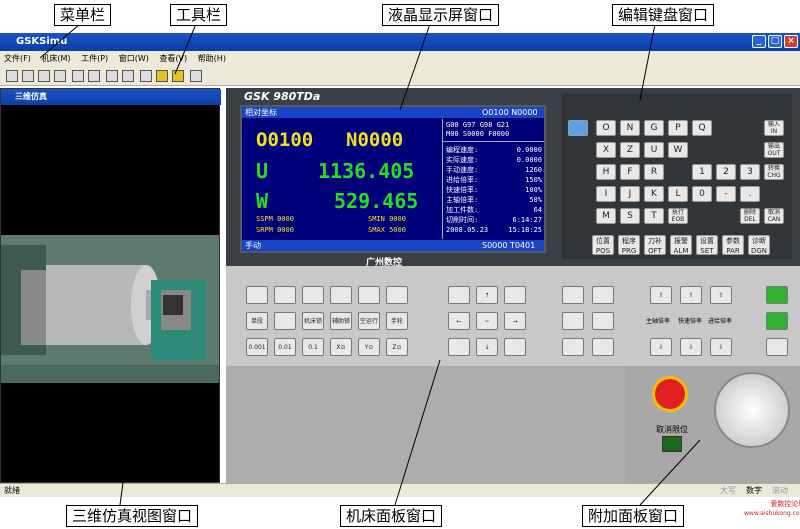 This screenshot has width=800, height=529. Describe the element at coordinates (391, 516) in the screenshot. I see `callout-machine-panel: 机床面板窗口` at that location.